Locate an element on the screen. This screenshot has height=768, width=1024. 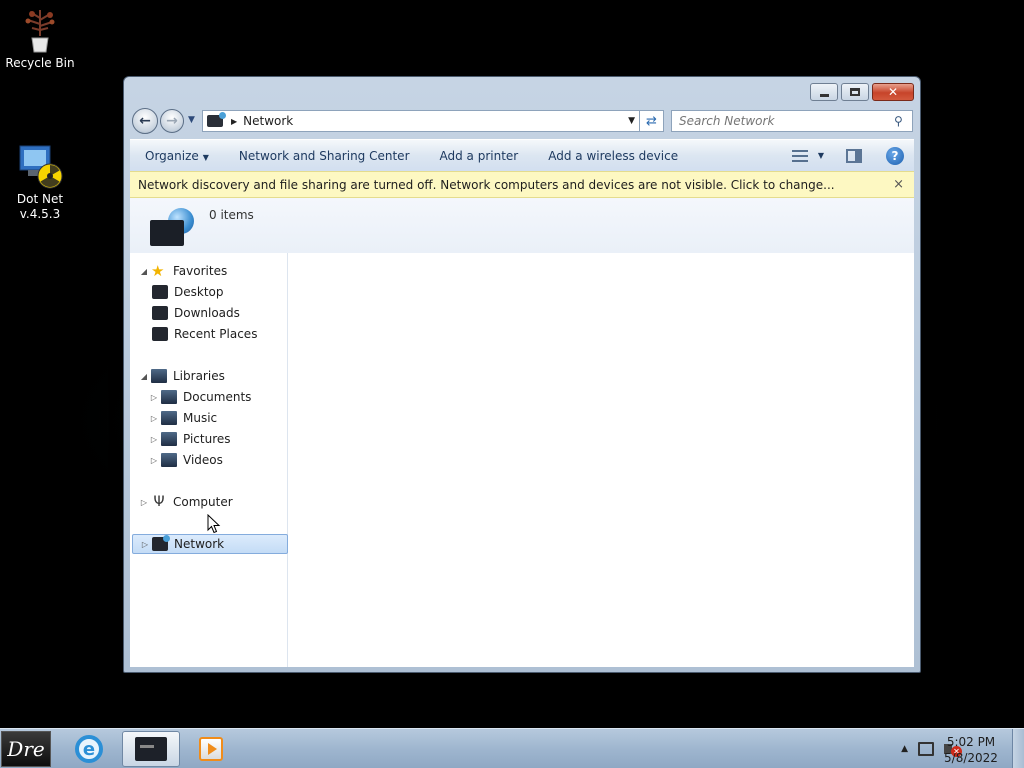
network-large-icon is located at coordinates (171, 227).